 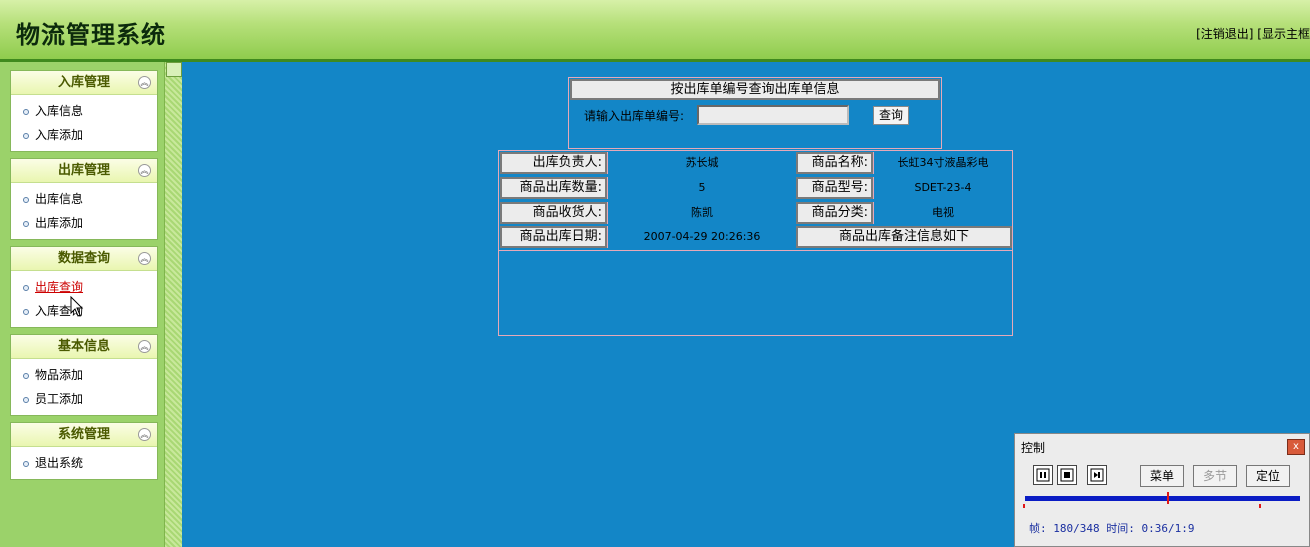 I want to click on sidebar-item-label: 入库添加, so click(x=59, y=135).